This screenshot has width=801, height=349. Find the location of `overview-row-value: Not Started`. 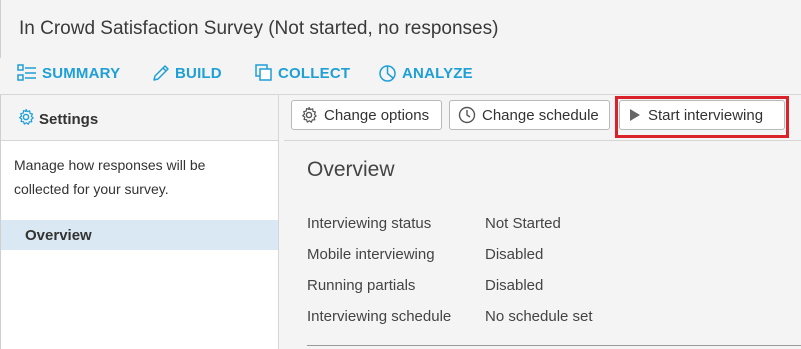

overview-row-value: Not Started is located at coordinates (523, 223).